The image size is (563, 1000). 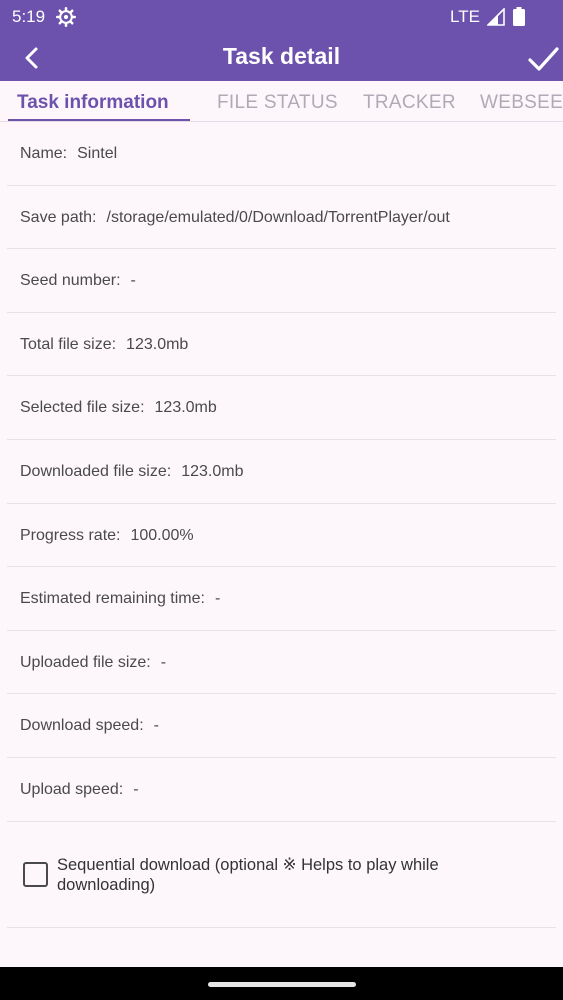 I want to click on detail-label: Seed number:, so click(x=70, y=281).